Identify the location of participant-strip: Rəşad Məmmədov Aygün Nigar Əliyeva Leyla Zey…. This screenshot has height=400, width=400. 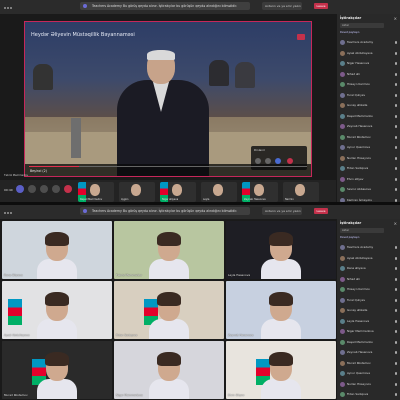
(207, 192).